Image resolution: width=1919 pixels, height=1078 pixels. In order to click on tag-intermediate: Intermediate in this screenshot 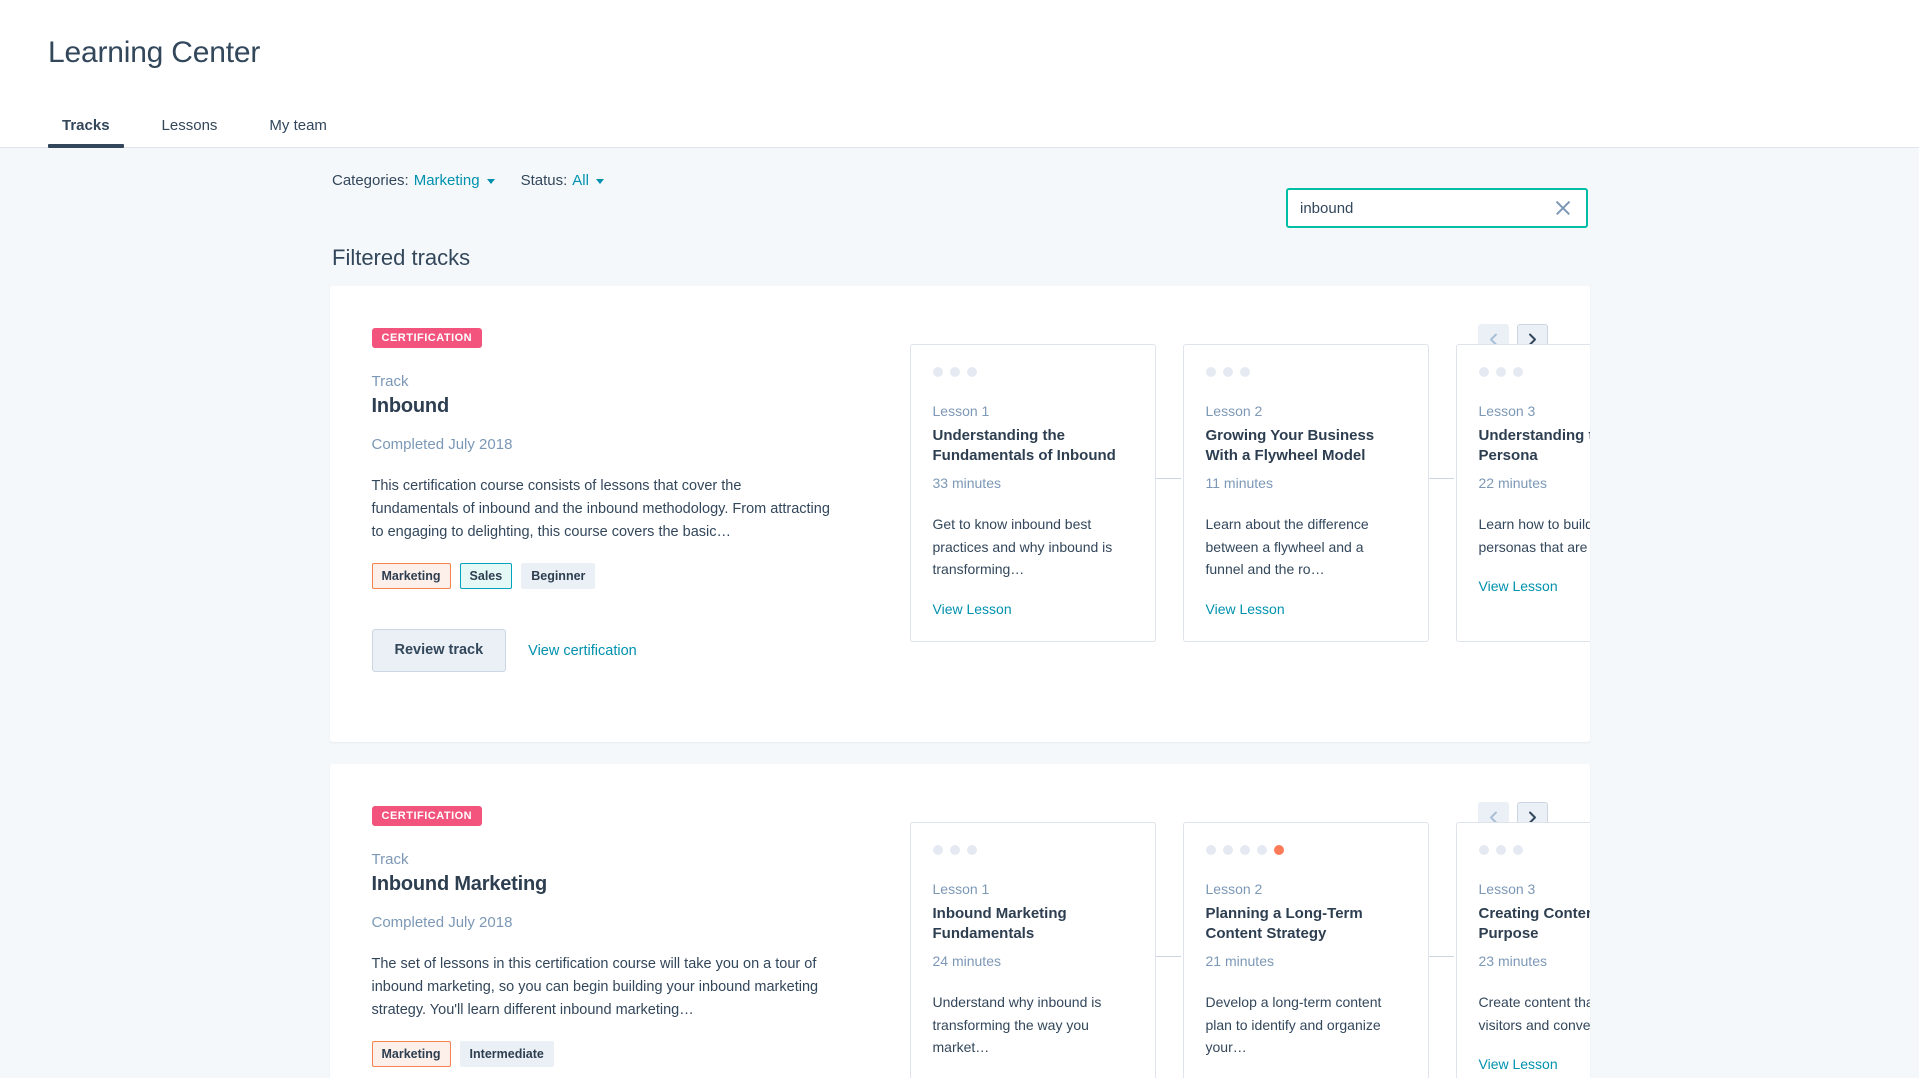, I will do `click(506, 1053)`.